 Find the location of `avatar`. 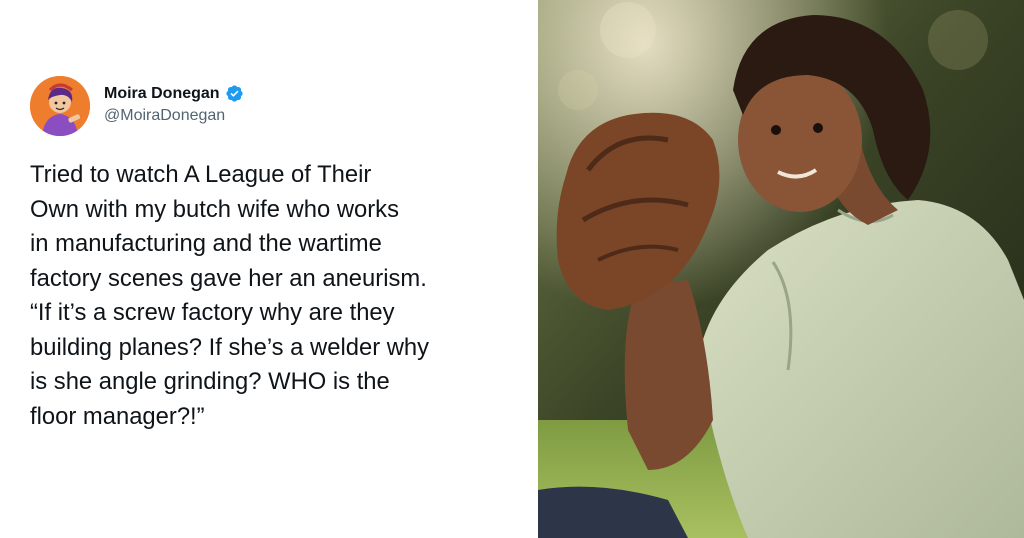

avatar is located at coordinates (60, 106).